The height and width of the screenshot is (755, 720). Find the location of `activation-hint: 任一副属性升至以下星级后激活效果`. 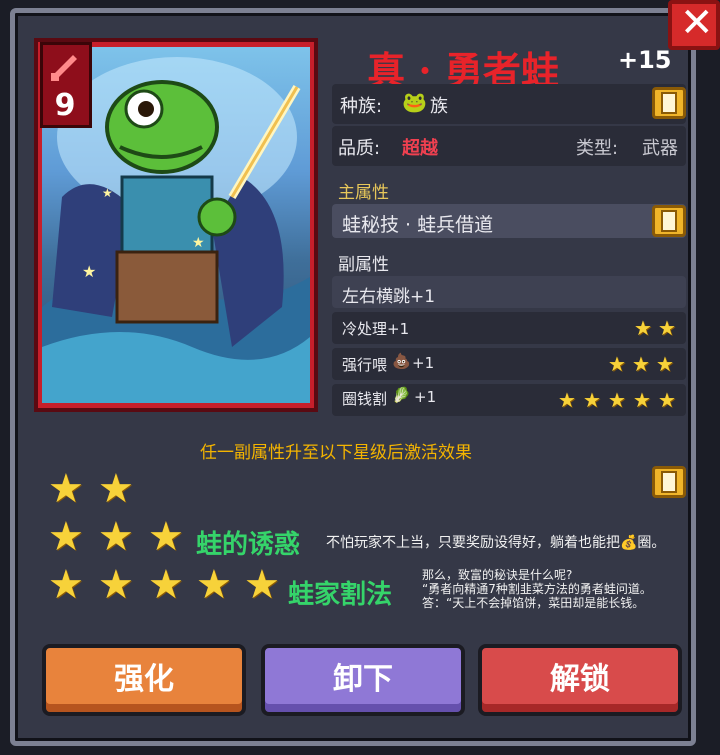

activation-hint: 任一副属性升至以下星级后激活效果 is located at coordinates (336, 453).